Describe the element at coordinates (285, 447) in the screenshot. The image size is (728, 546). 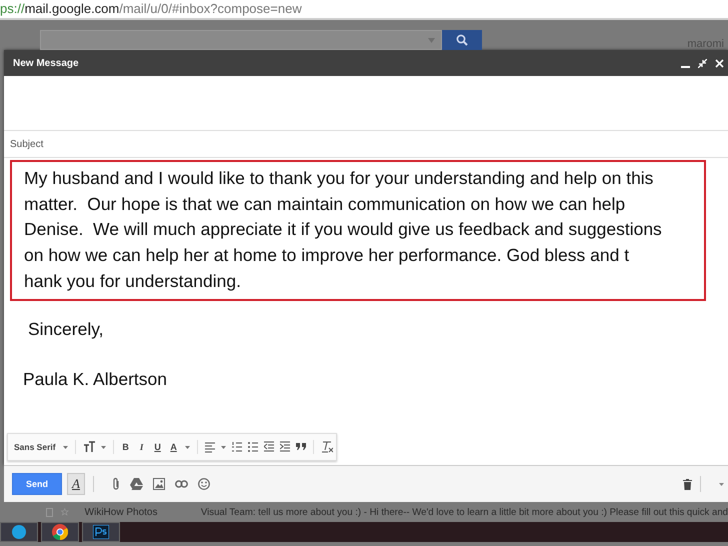
I see `indent-more-icon` at that location.